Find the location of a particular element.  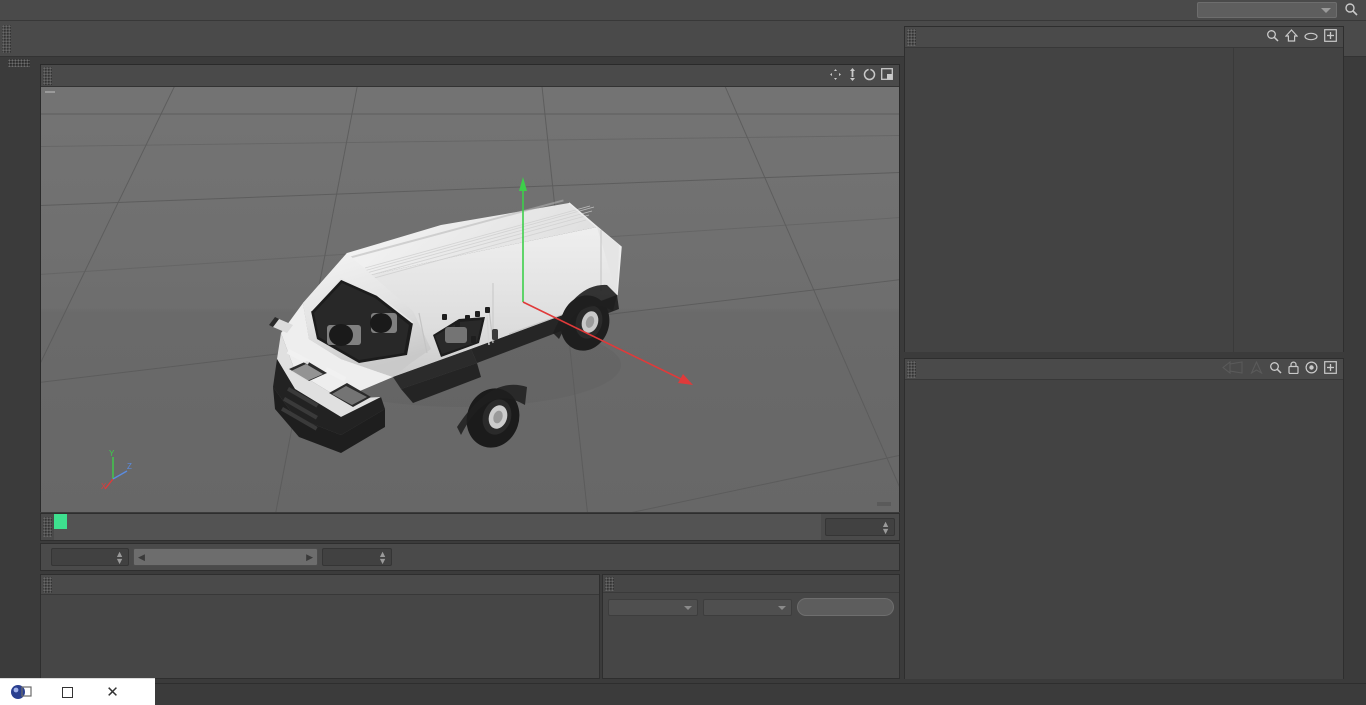

svg-text: X is located at coordinates (104, 486).